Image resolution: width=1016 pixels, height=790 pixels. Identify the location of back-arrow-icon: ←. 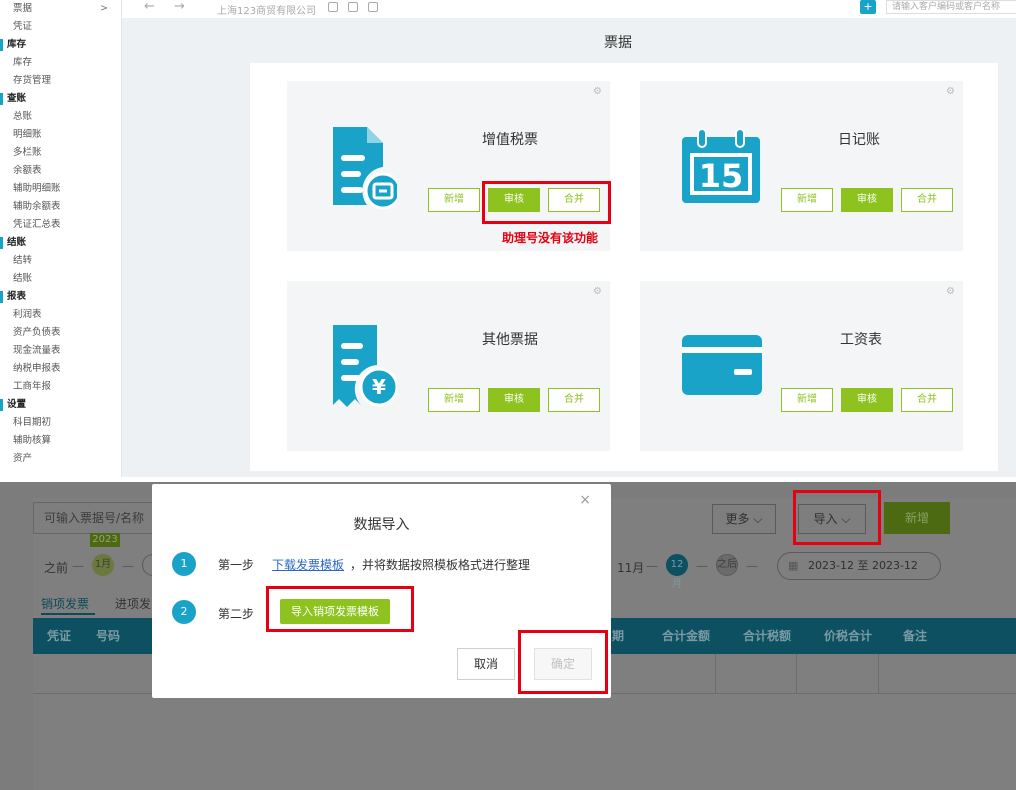
(149, 8).